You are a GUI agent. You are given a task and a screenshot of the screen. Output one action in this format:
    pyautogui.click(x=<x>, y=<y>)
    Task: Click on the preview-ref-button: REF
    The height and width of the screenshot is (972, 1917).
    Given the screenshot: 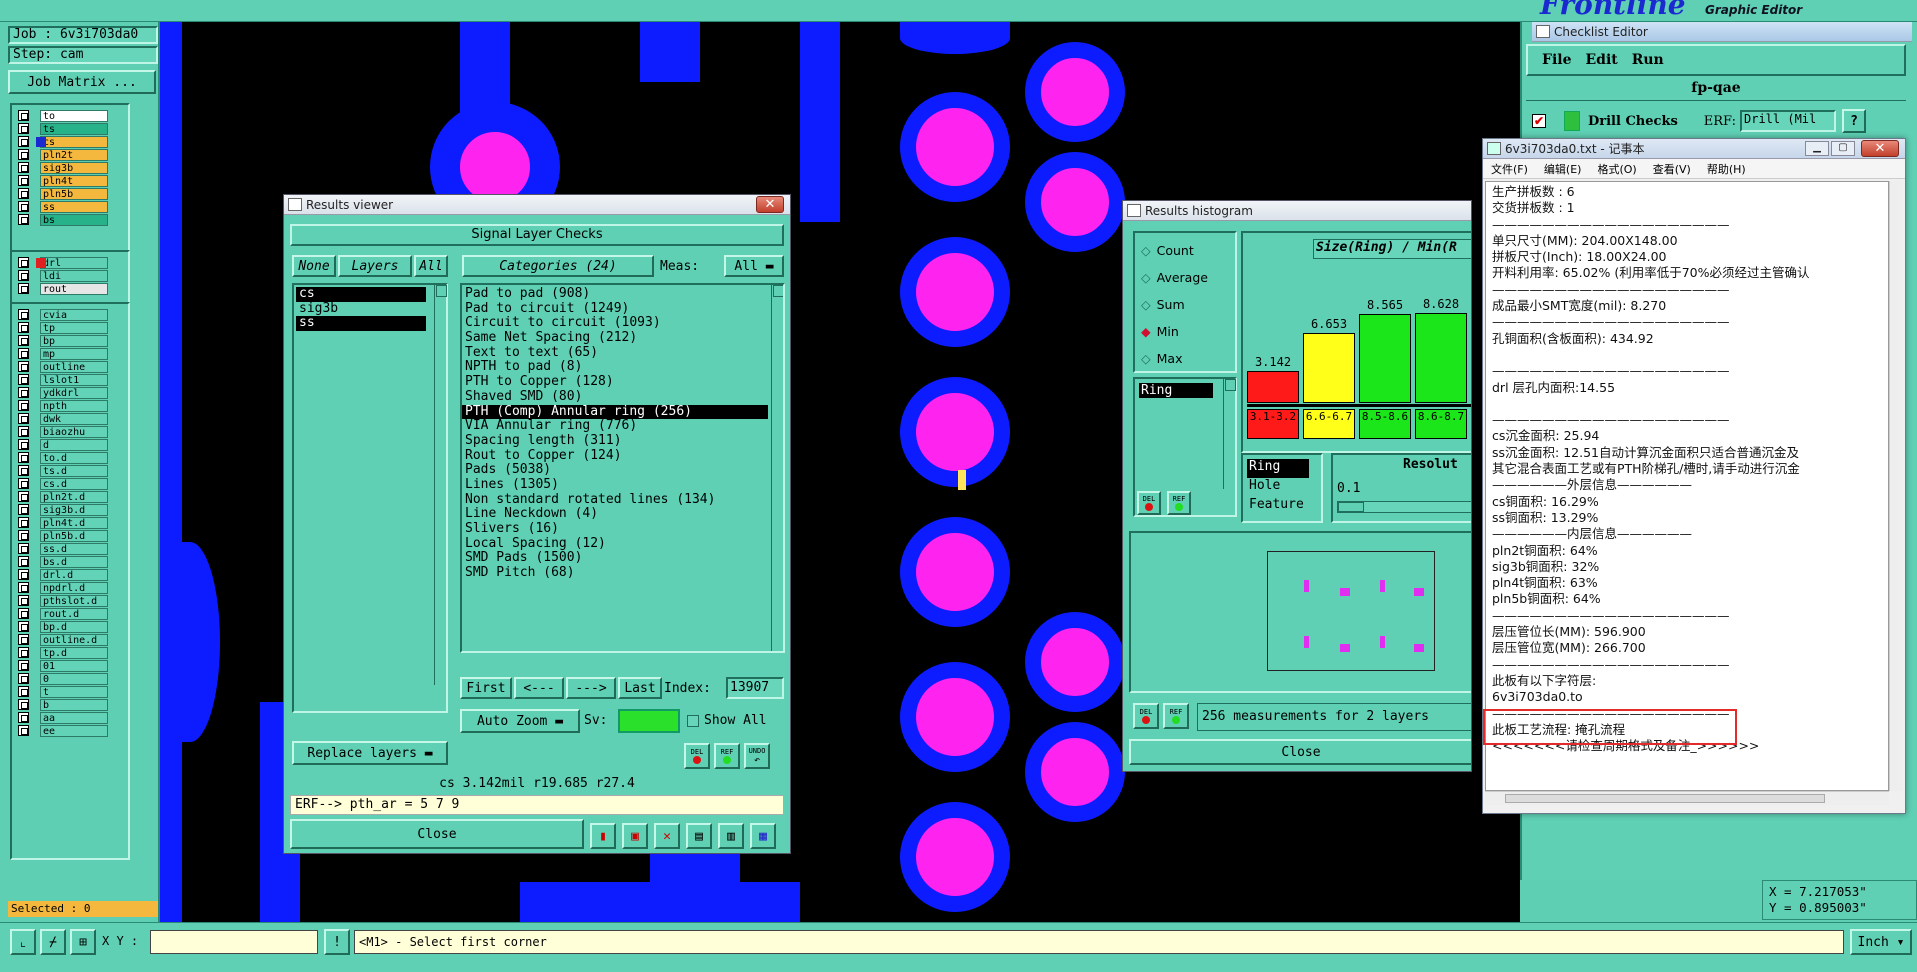 What is the action you would take?
    pyautogui.click(x=1176, y=716)
    